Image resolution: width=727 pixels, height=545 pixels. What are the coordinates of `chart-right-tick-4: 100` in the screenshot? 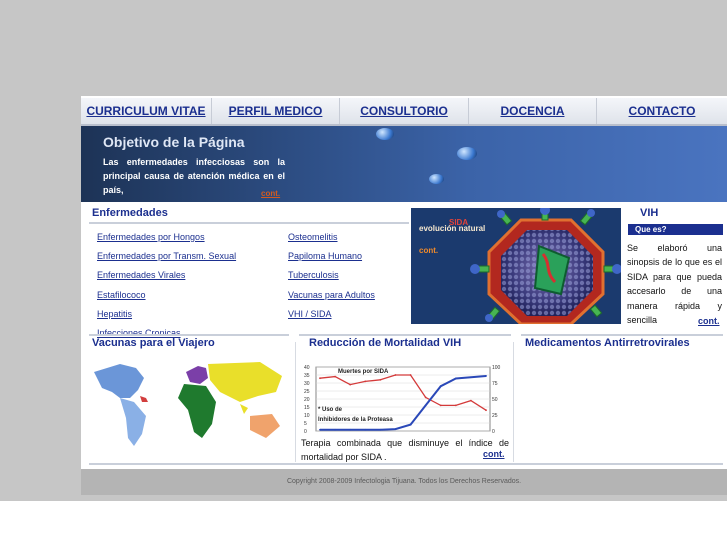 It's located at (496, 368).